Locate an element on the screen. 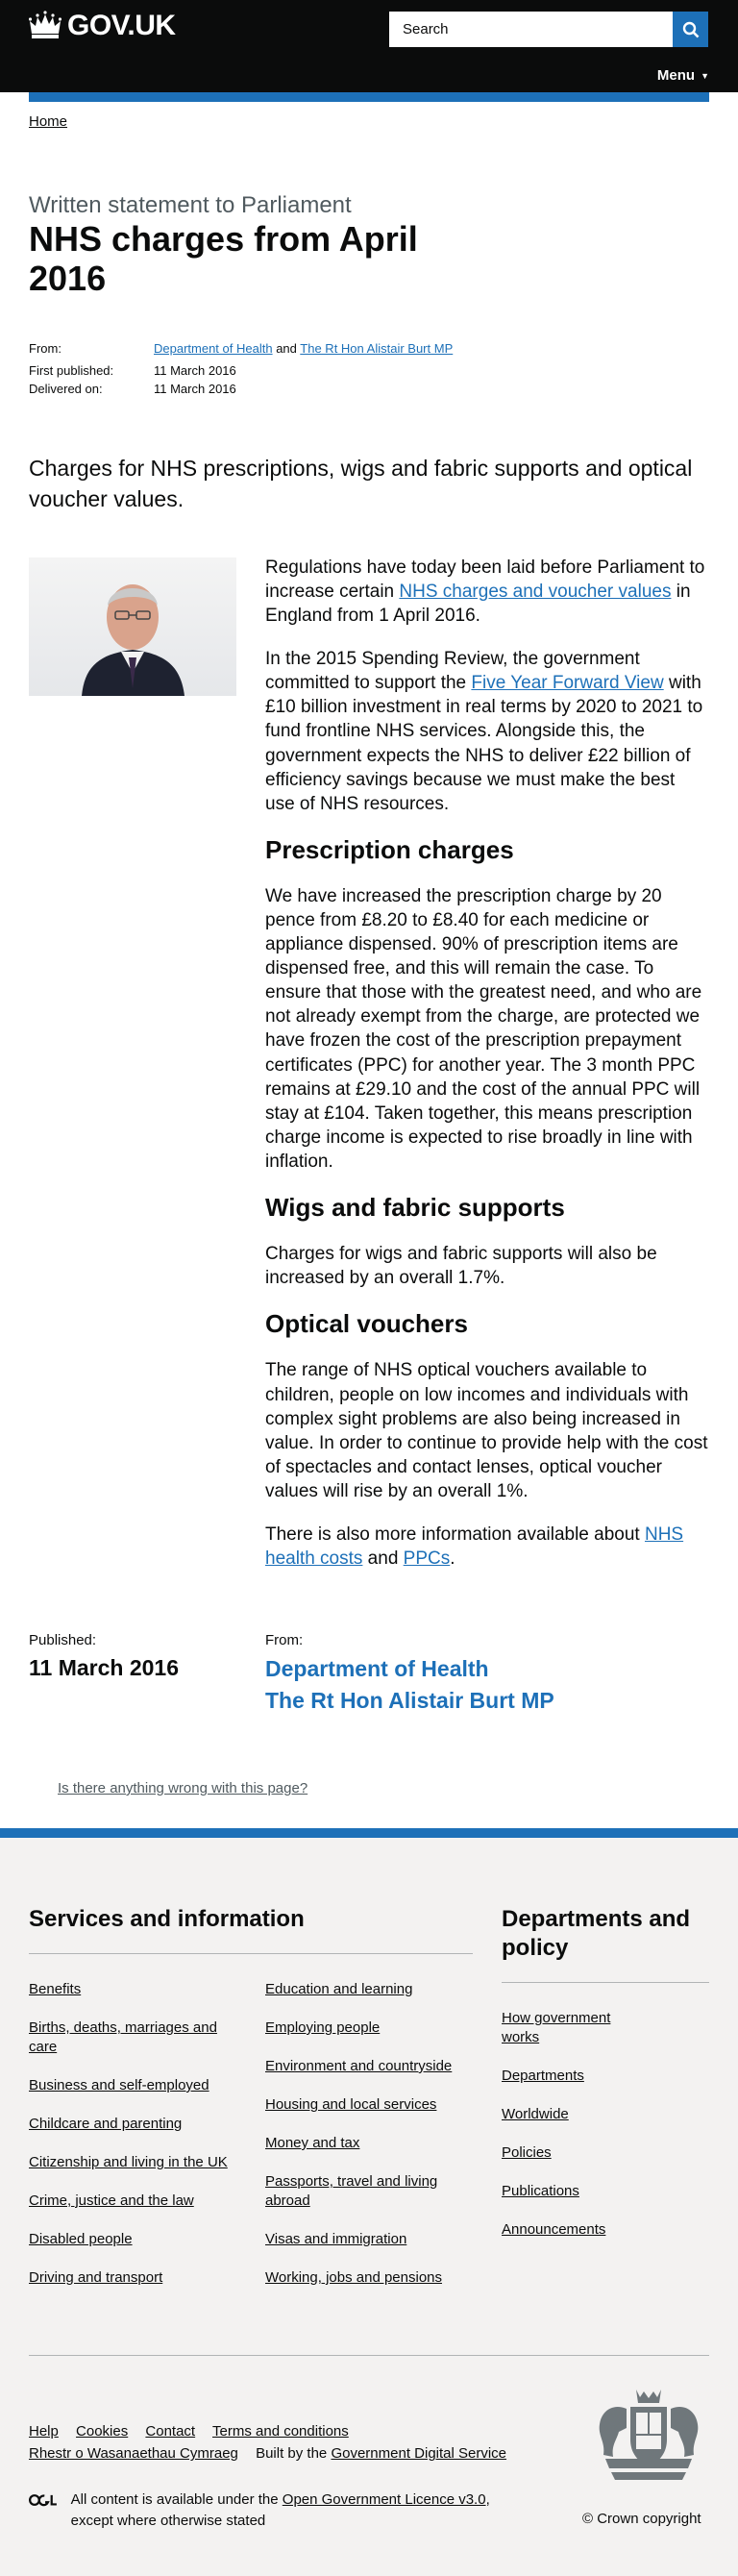 This screenshot has width=738, height=2576. org-link-alistair-burt: The Rt Hon Alistair Burt MP is located at coordinates (377, 348).